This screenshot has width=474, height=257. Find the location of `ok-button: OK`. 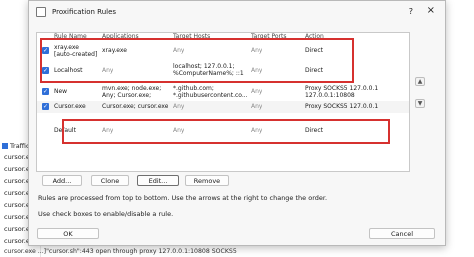

ok-button: OK is located at coordinates (68, 233).